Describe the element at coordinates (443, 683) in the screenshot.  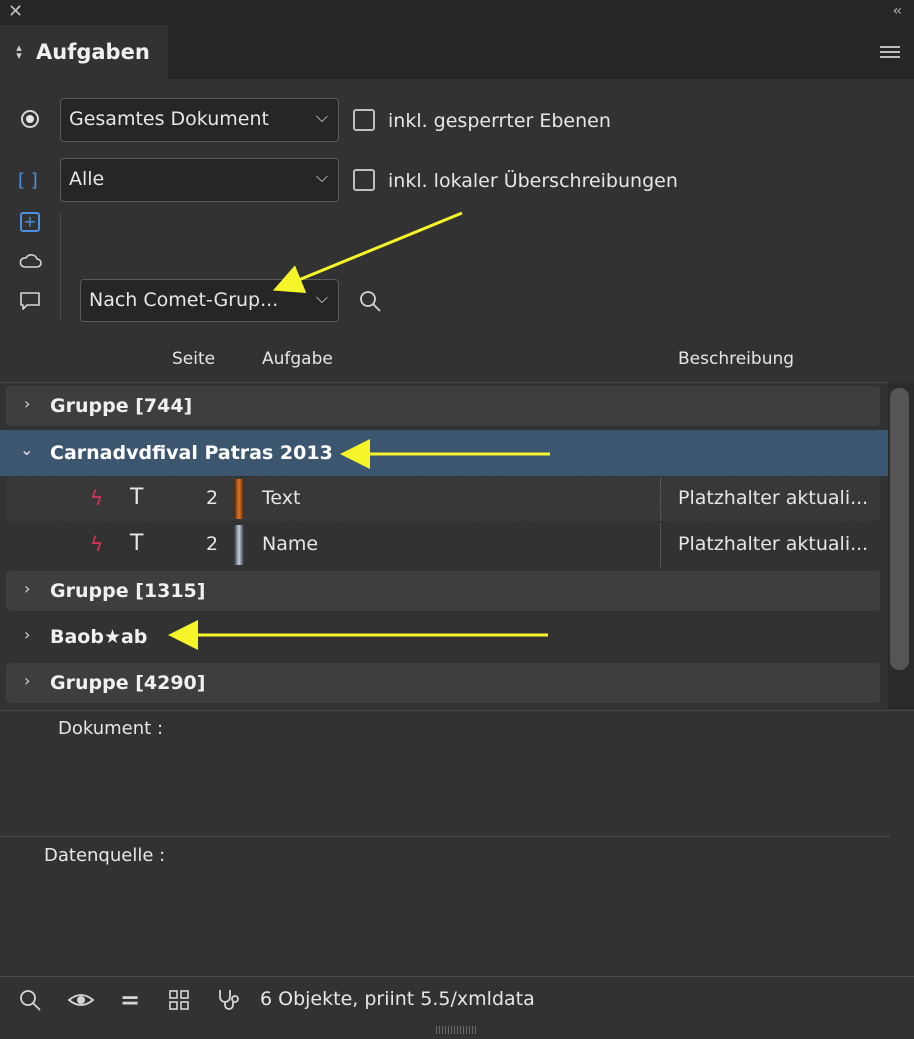
I see `tree-group-row: › Gruppe [4290]` at that location.